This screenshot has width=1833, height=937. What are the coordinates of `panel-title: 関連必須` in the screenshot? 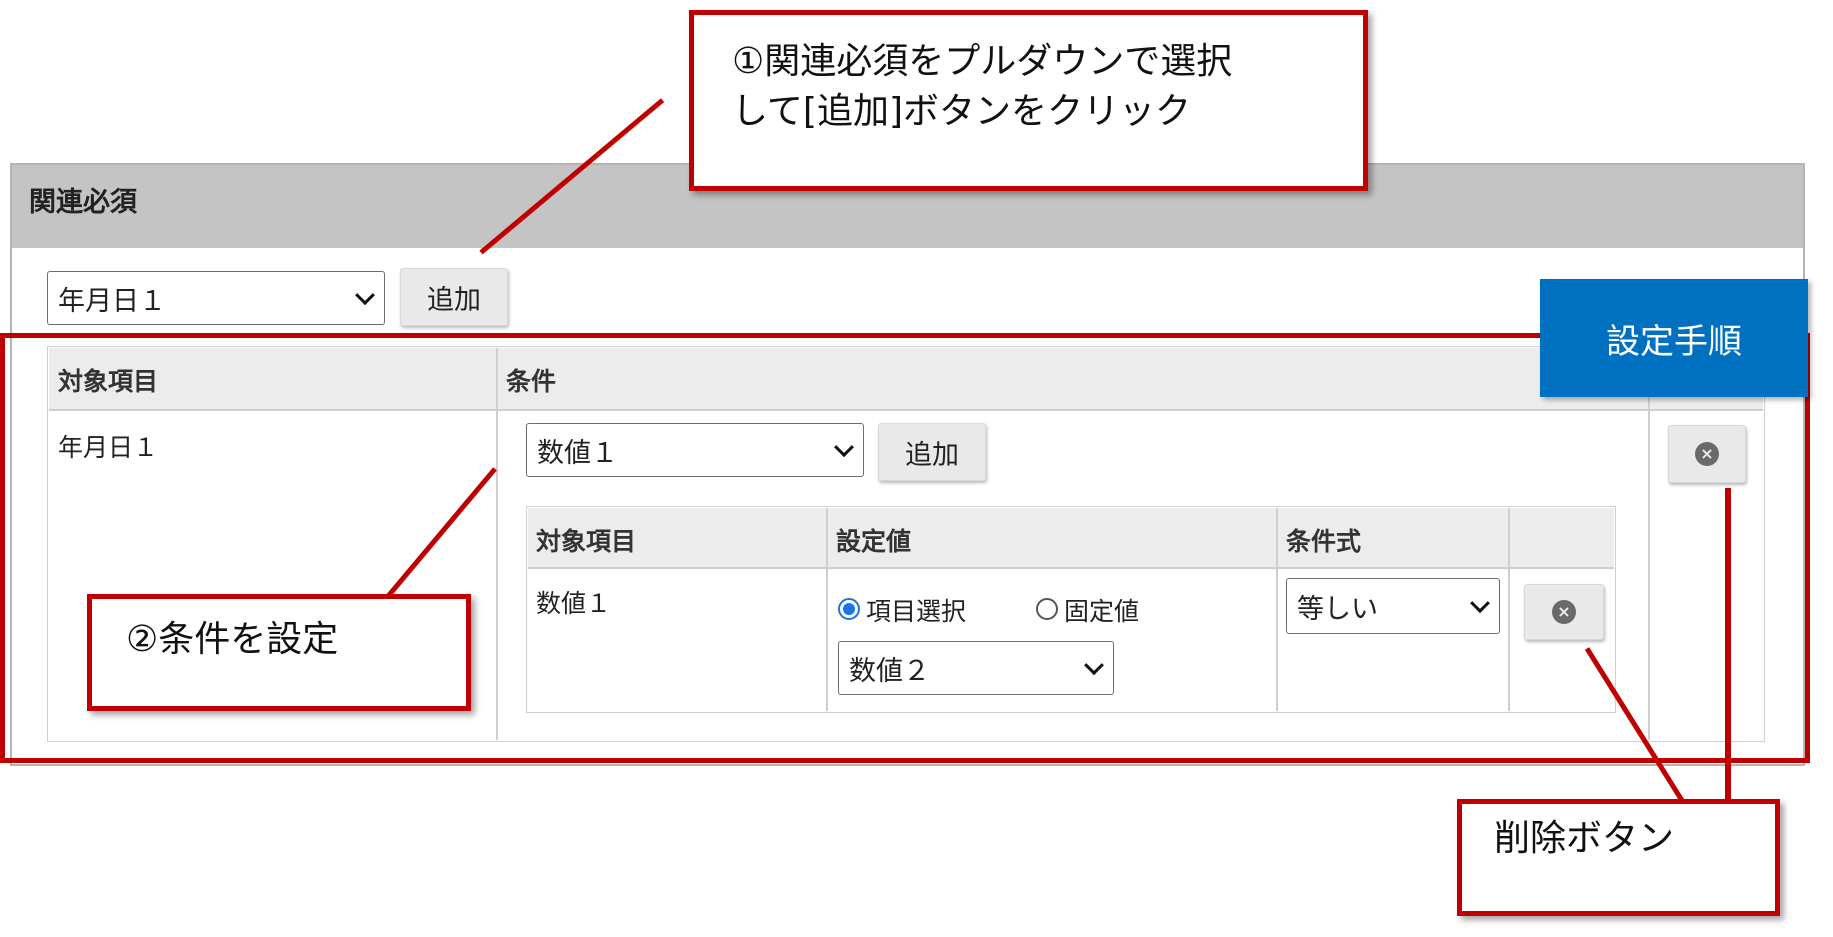 It's located at (83, 202).